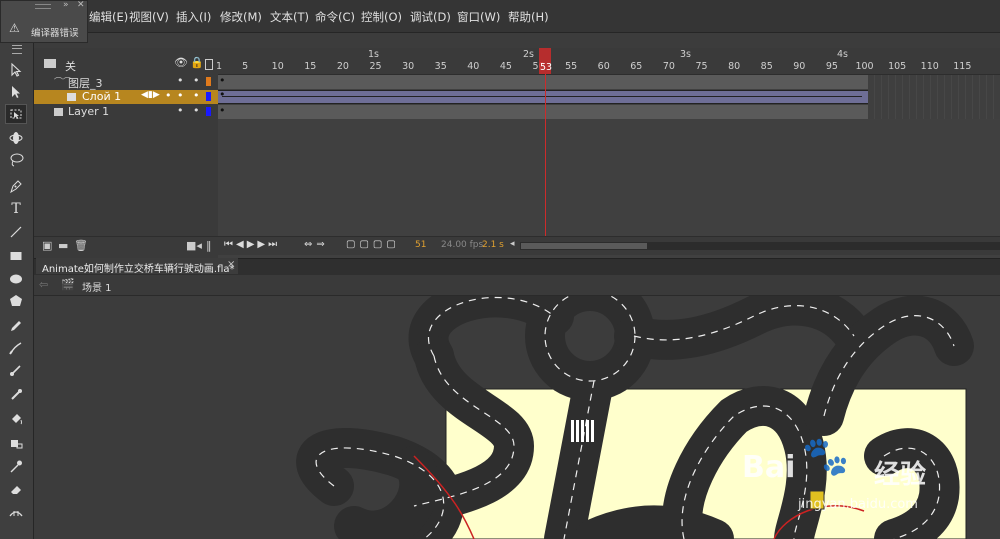 The height and width of the screenshot is (539, 1000). What do you see at coordinates (16, 92) in the screenshot?
I see `subselection-tool-icon` at bounding box center [16, 92].